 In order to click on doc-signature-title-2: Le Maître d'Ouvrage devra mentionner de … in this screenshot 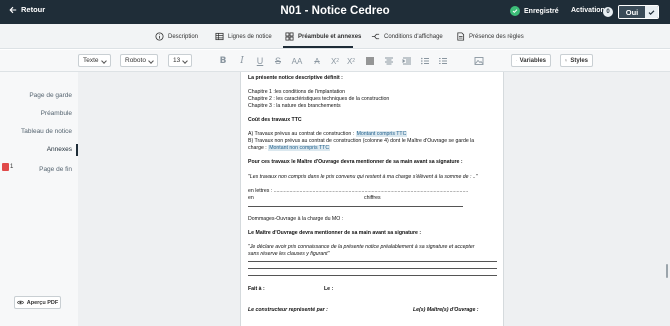, I will do `click(335, 233)`.